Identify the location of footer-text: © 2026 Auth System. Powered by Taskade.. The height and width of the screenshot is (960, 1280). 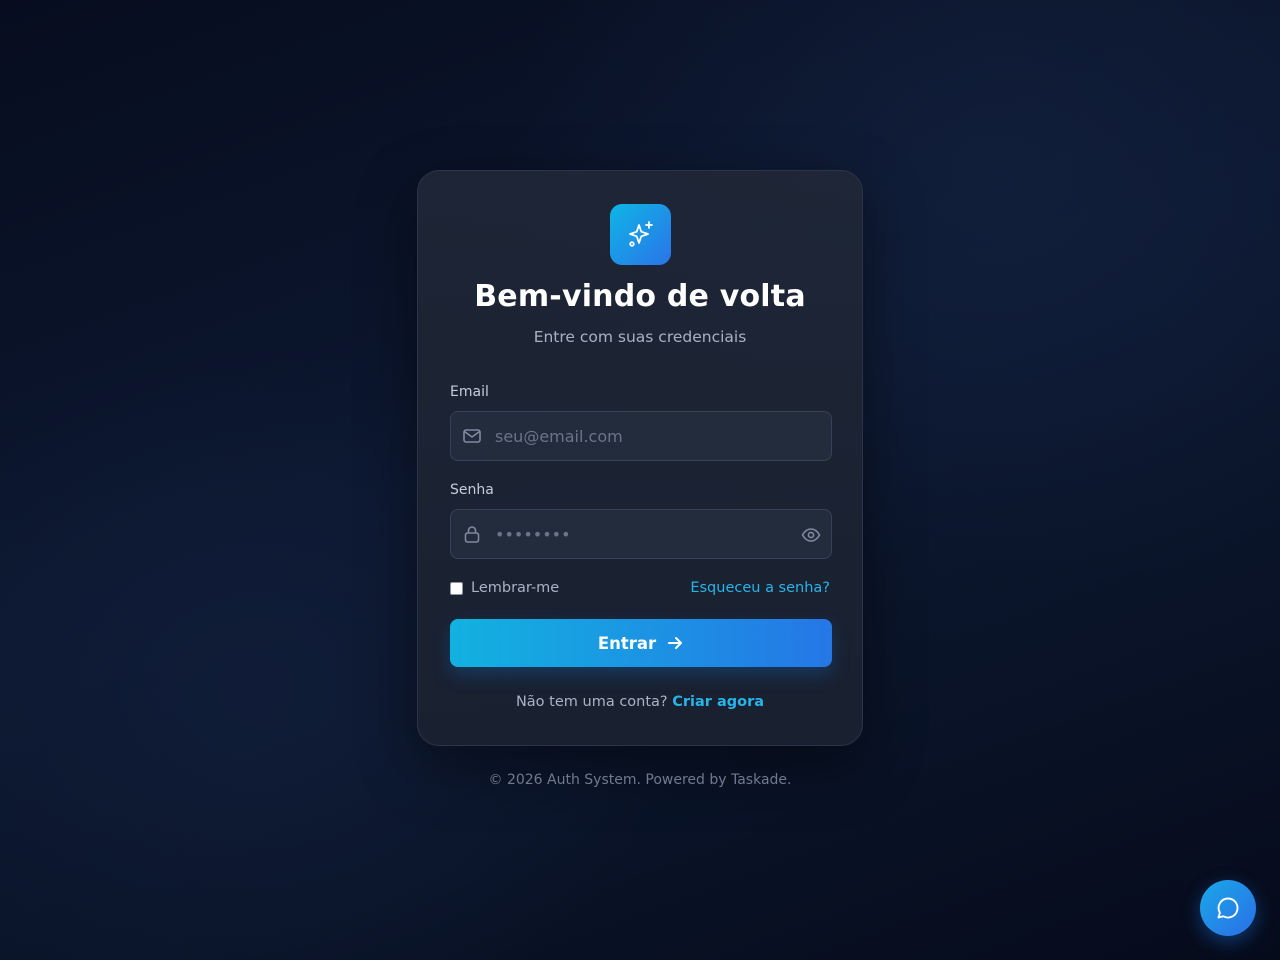
(640, 780).